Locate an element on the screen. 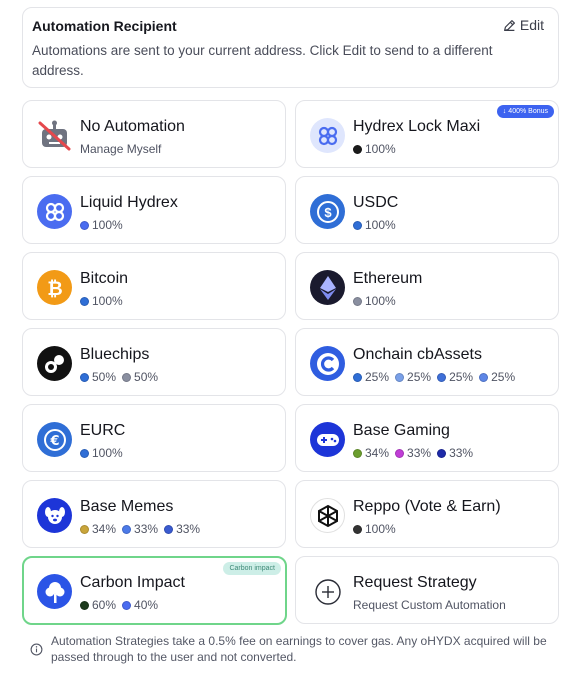 The width and height of the screenshot is (576, 673). bonus-badge: ↓ 400% Bonus is located at coordinates (525, 111).